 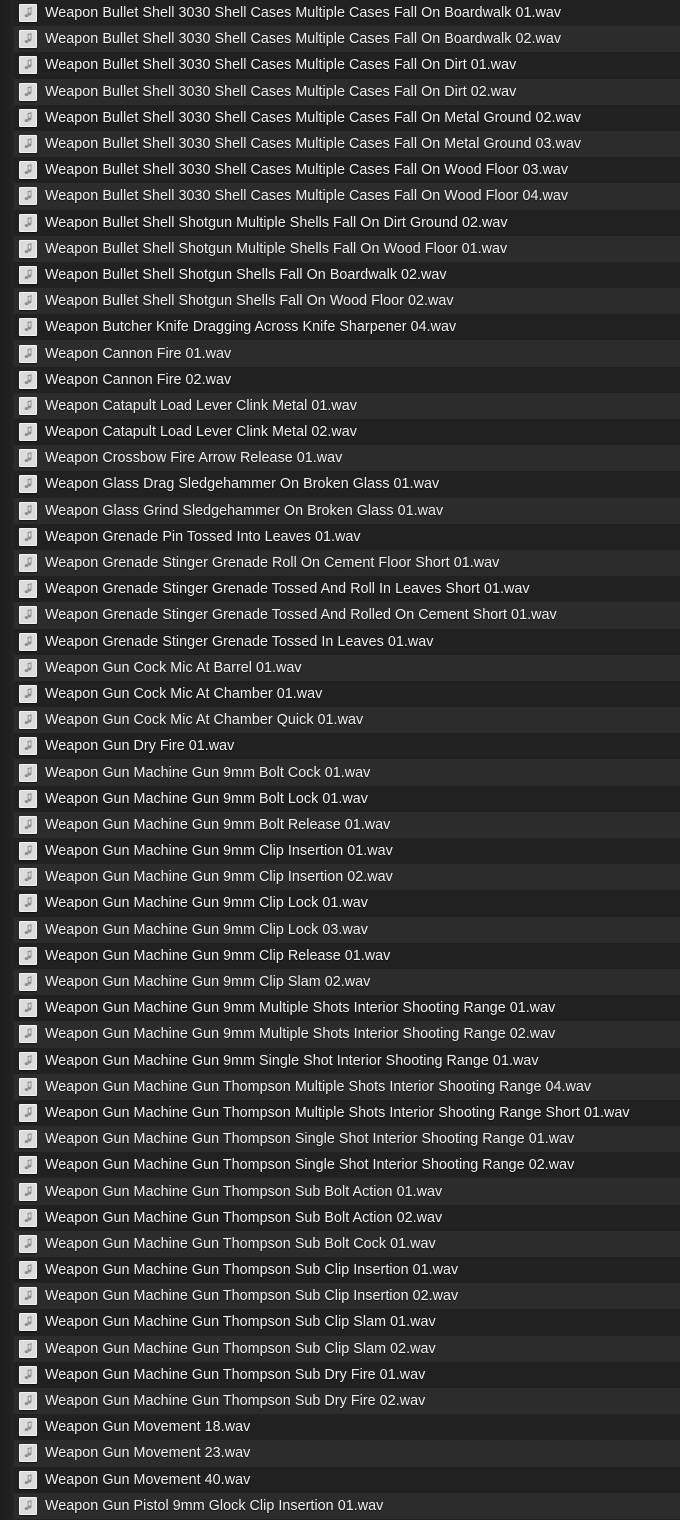 What do you see at coordinates (340, 1479) in the screenshot?
I see `file-row: Weapon Gun Movement 40.wav` at bounding box center [340, 1479].